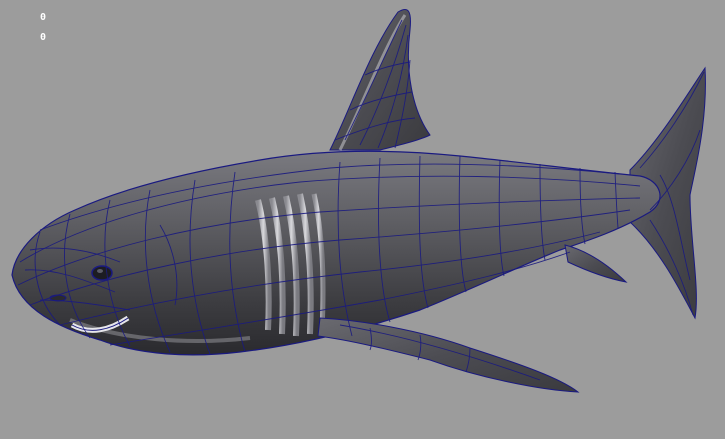 The image size is (725, 439). What do you see at coordinates (102, 273) in the screenshot?
I see `shark-eye` at bounding box center [102, 273].